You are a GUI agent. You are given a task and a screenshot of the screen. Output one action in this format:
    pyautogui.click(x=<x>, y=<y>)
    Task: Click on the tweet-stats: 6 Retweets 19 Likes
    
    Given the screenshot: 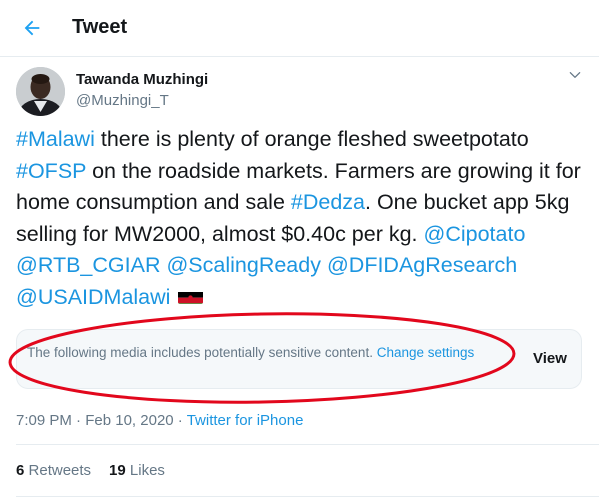 What is the action you would take?
    pyautogui.click(x=90, y=470)
    